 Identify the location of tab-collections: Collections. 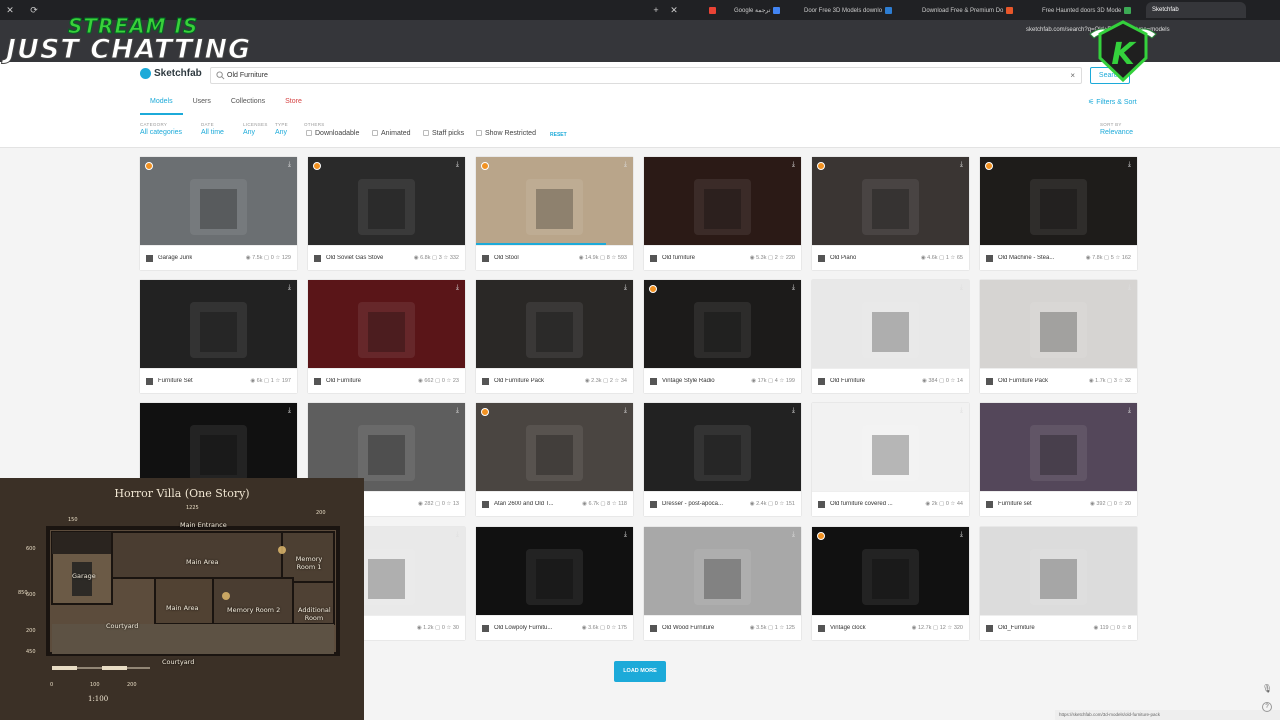
(248, 105).